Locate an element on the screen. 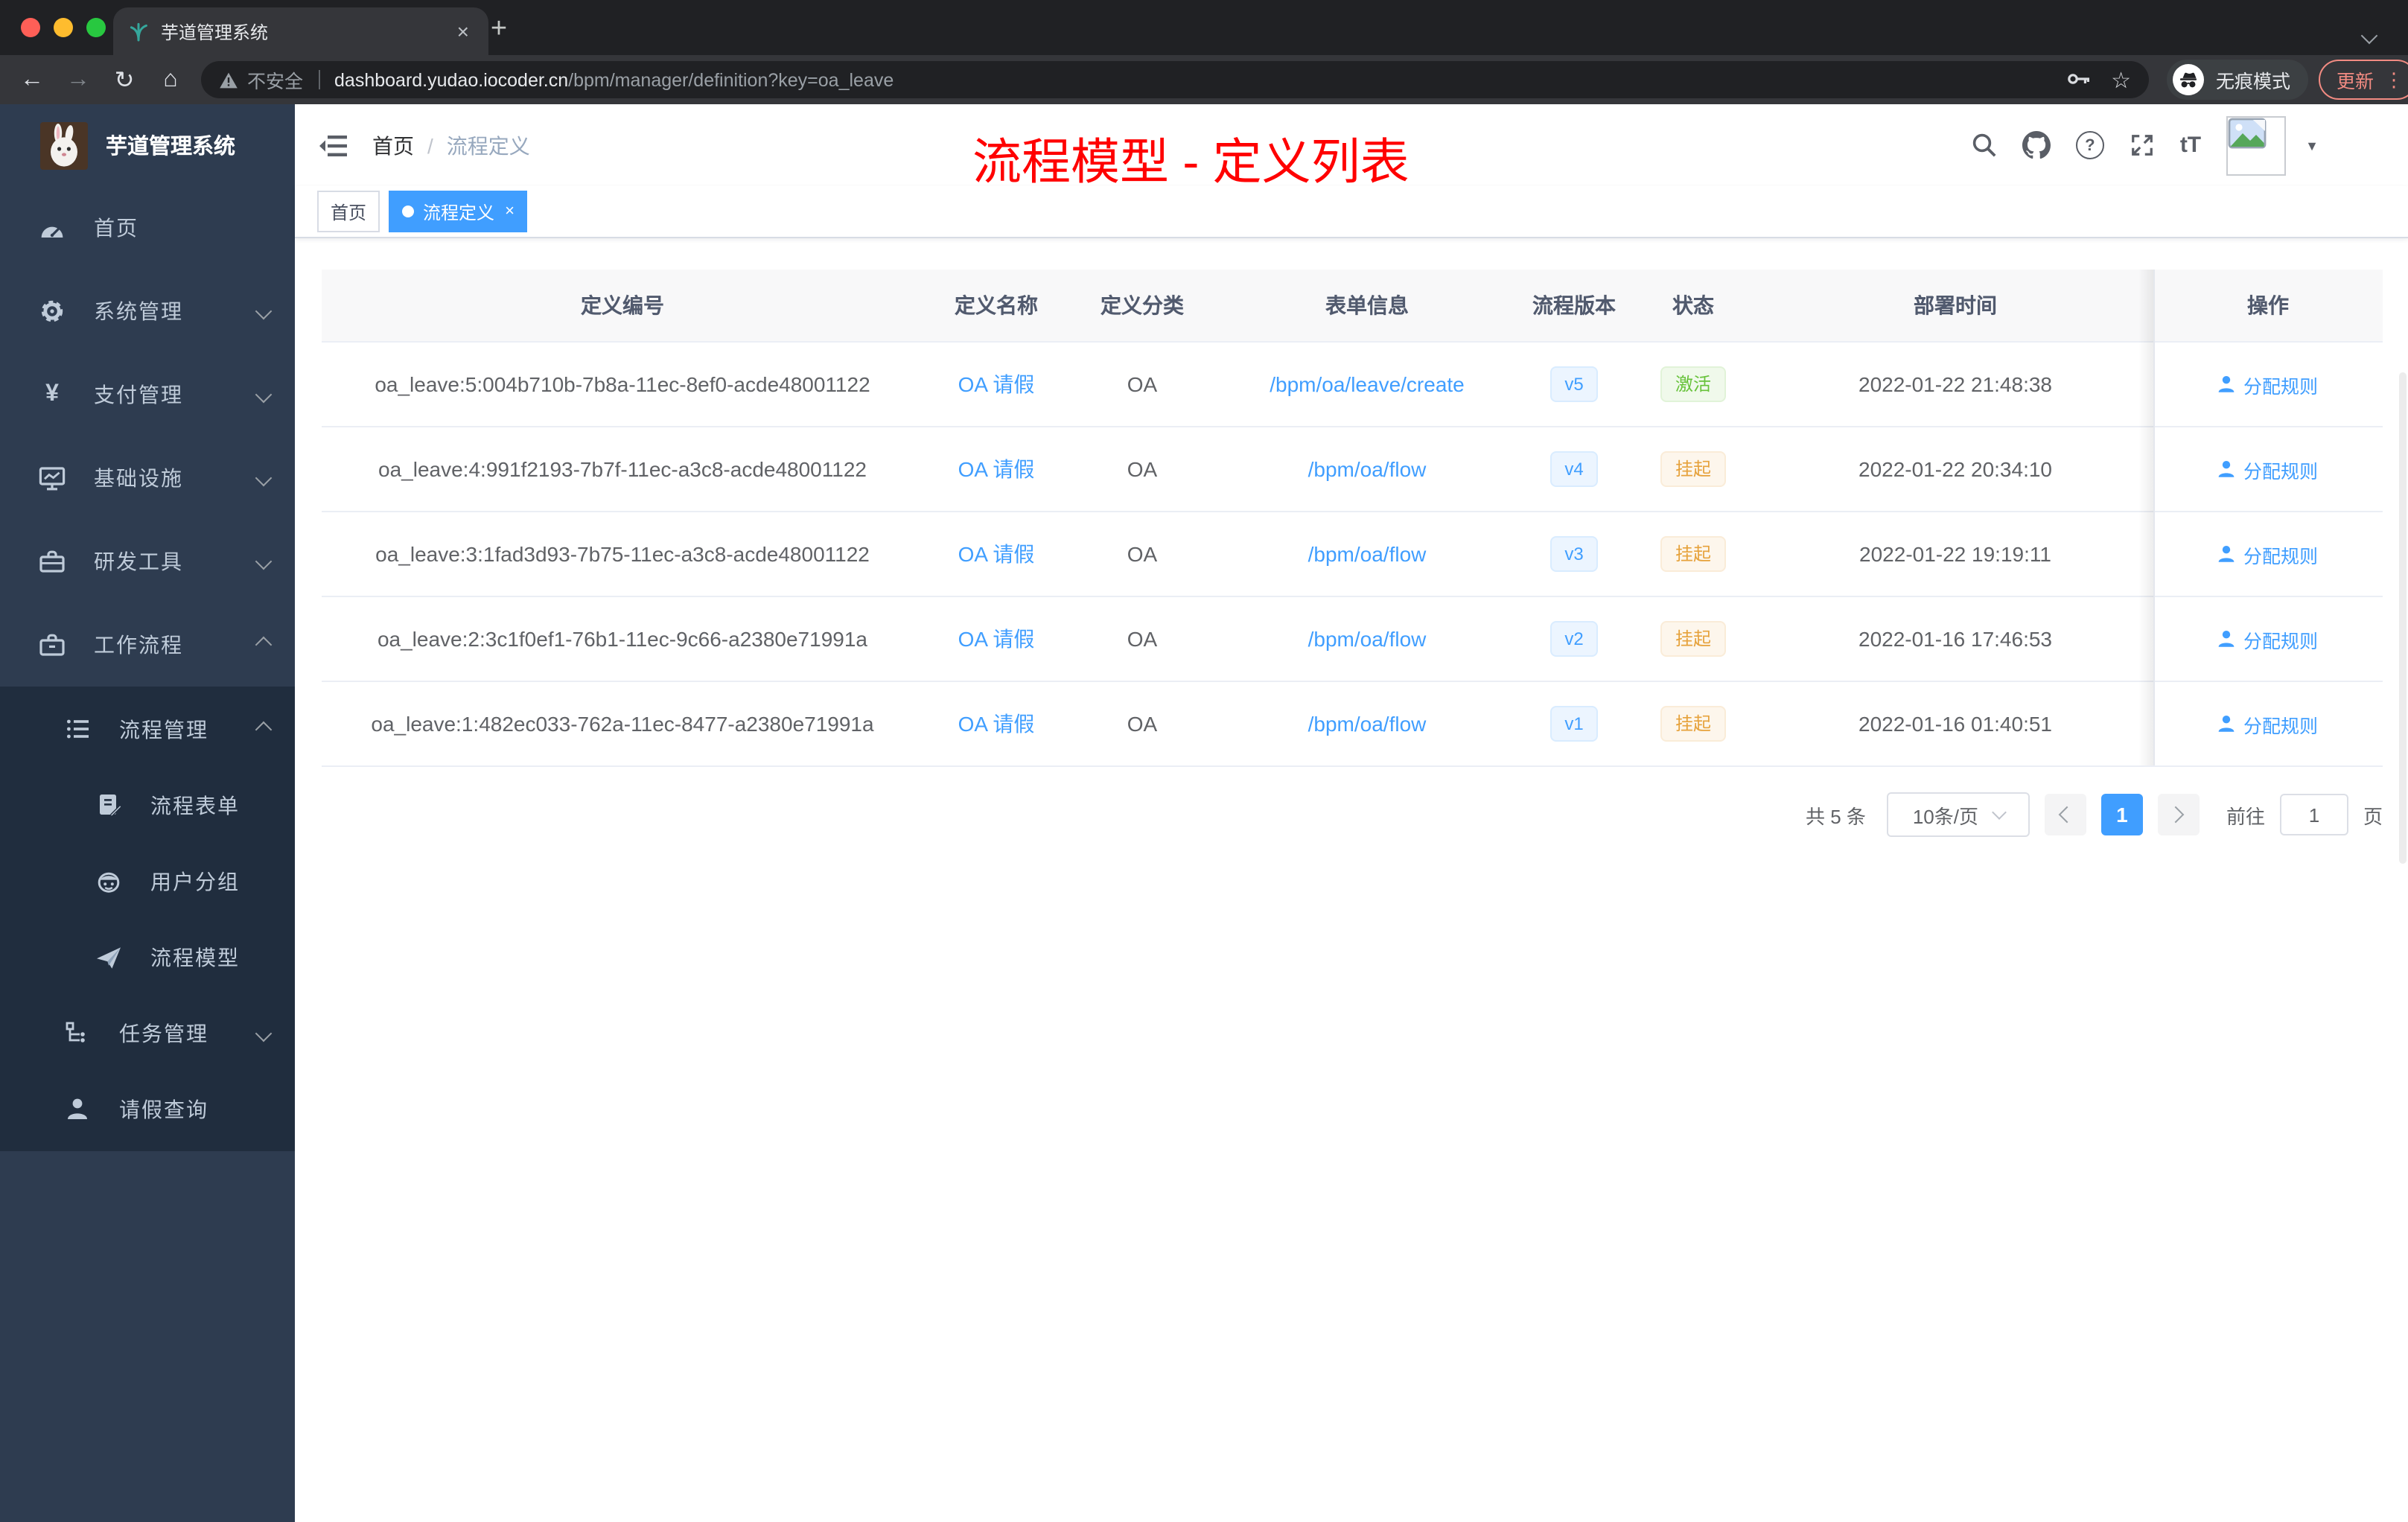 The width and height of the screenshot is (2408, 1522). cell-deploy-time: 2022-01-22 20:34:10 is located at coordinates (1955, 469).